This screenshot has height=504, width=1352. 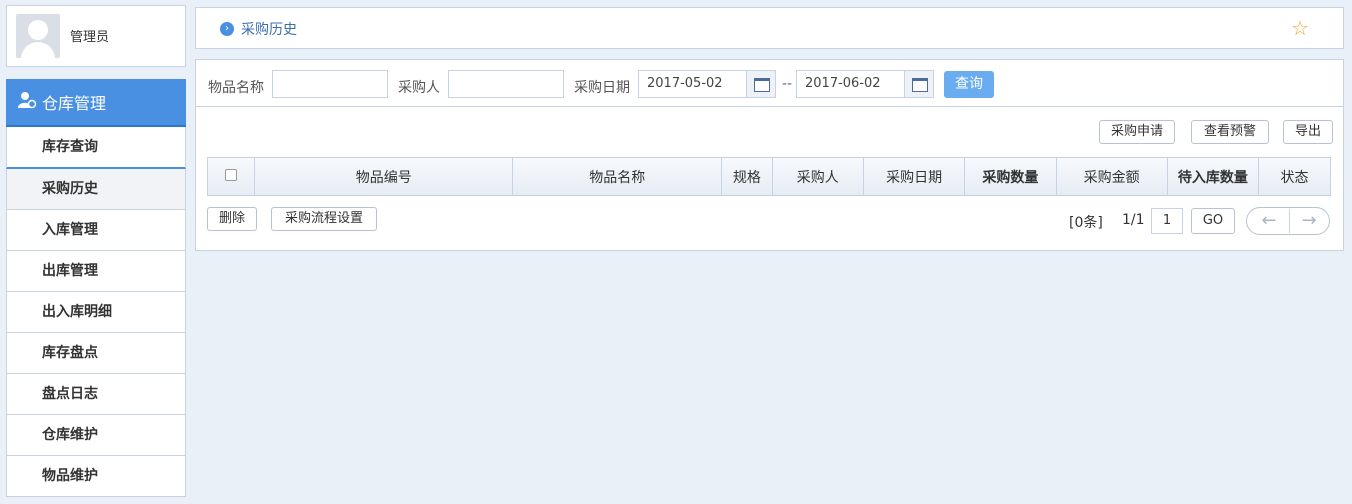 I want to click on column-header: 物品名称, so click(x=617, y=176).